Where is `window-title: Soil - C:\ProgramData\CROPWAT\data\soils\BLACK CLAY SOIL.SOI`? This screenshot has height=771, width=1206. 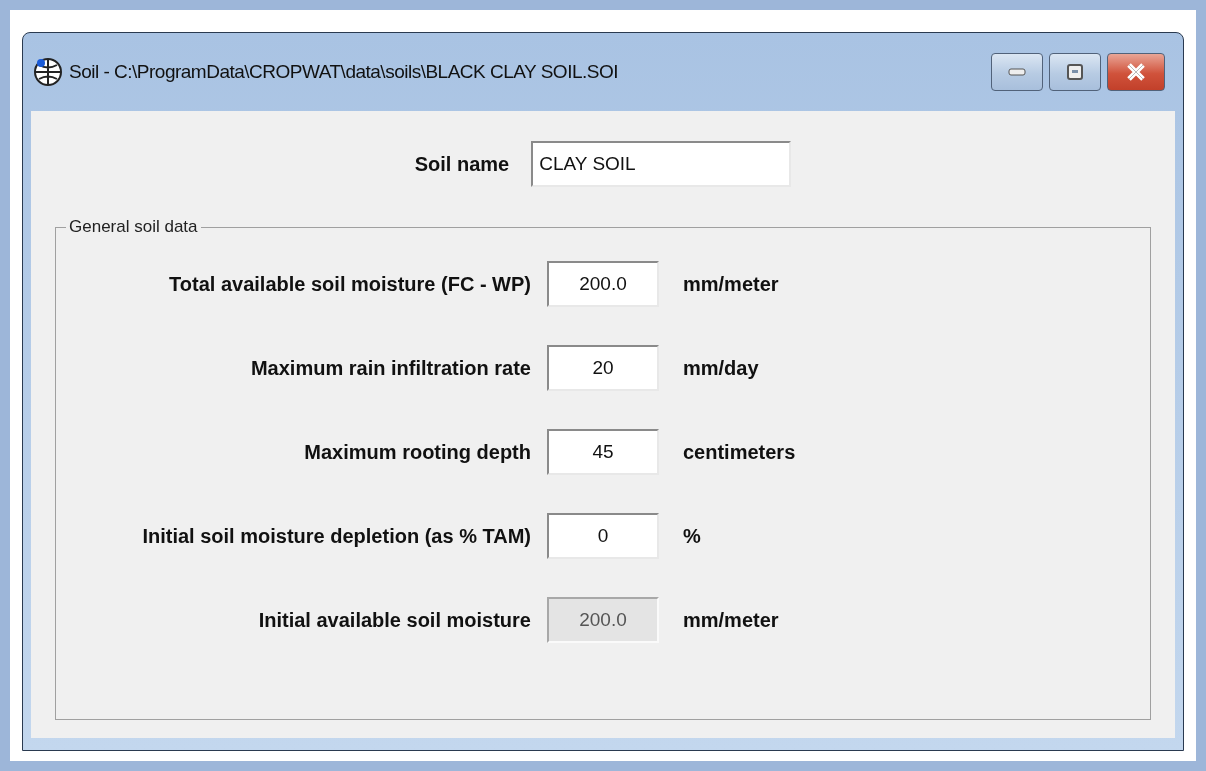 window-title: Soil - C:\ProgramData\CROPWAT\data\soils\BLACK CLAY SOIL.SOI is located at coordinates (344, 72).